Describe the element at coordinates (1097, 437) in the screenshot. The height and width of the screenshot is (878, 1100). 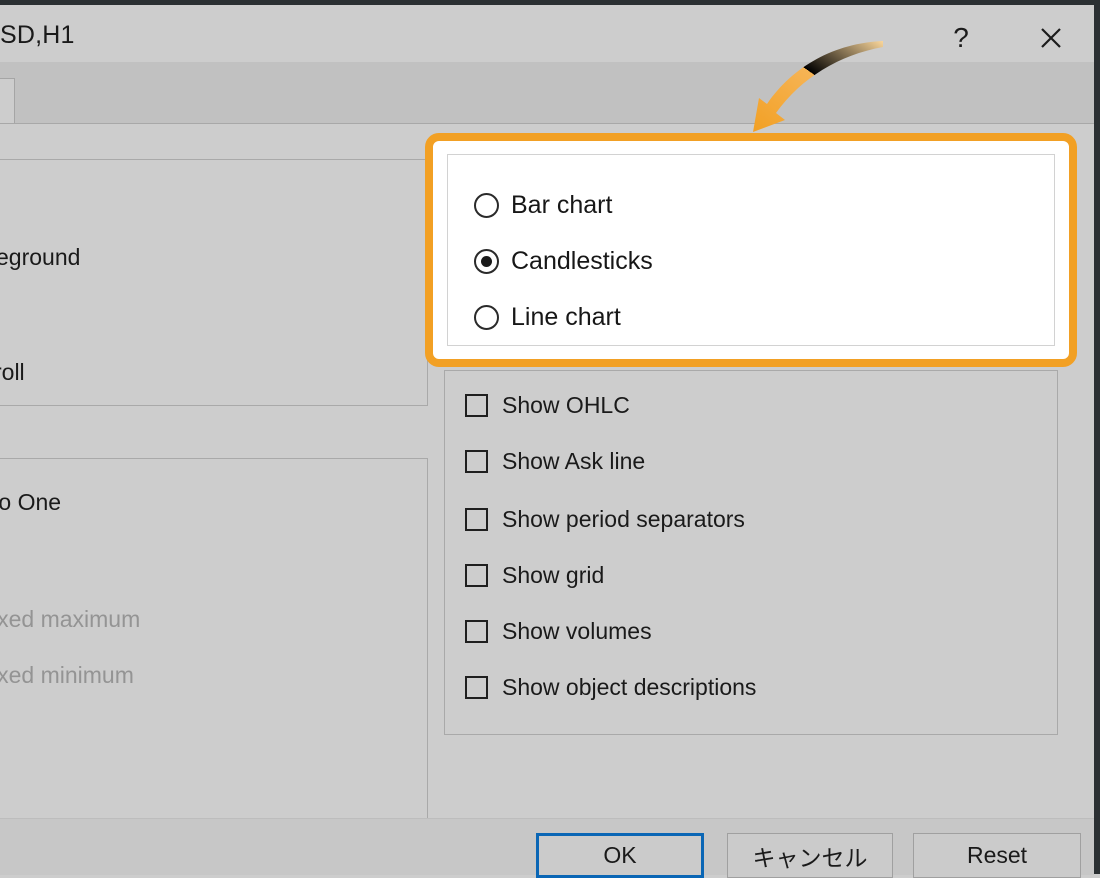
I see `window-right-edge` at that location.